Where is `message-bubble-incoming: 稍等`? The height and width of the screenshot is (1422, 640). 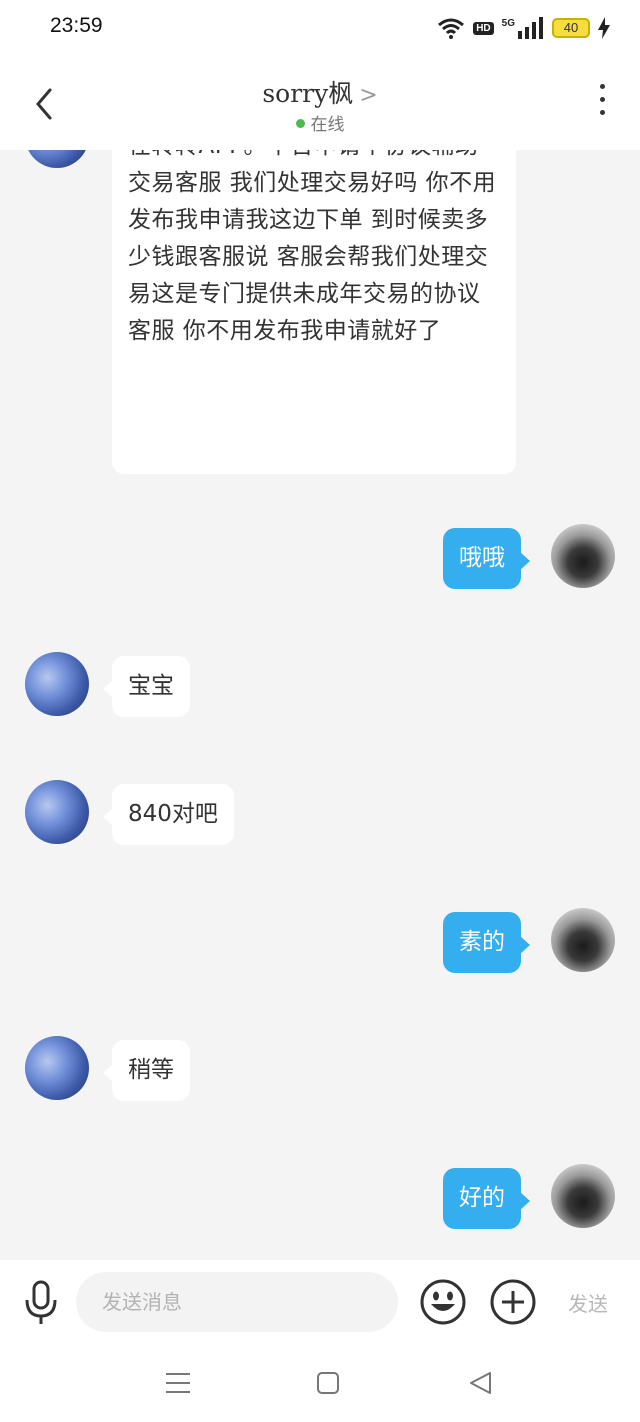 message-bubble-incoming: 稍等 is located at coordinates (146, 1070).